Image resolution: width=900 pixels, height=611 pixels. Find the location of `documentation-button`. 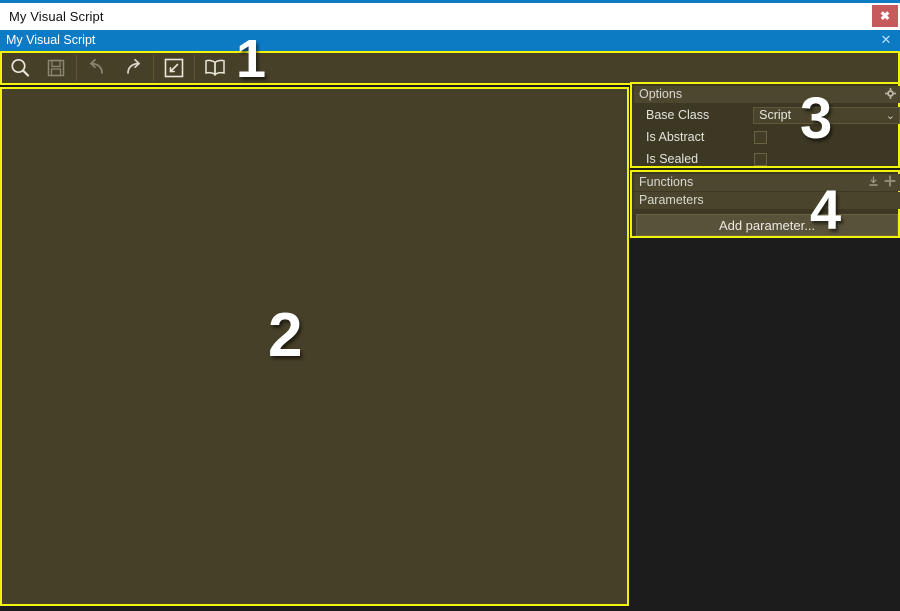

documentation-button is located at coordinates (215, 68).